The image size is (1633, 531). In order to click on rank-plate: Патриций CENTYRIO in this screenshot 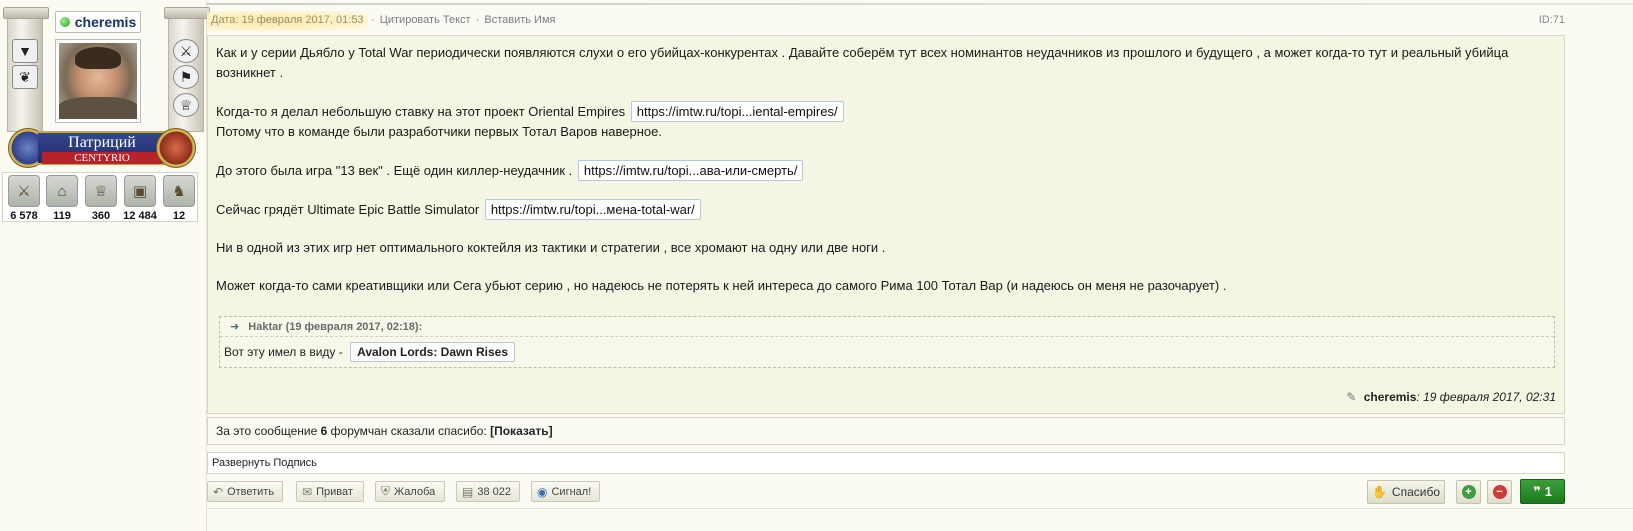, I will do `click(102, 148)`.